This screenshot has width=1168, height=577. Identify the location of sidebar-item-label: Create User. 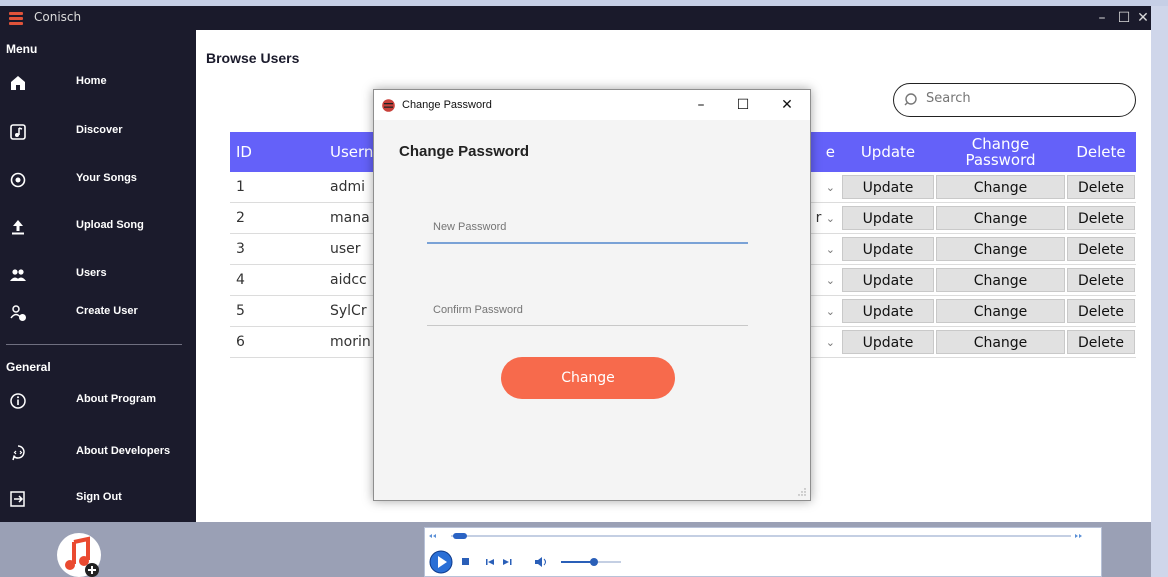
(107, 311).